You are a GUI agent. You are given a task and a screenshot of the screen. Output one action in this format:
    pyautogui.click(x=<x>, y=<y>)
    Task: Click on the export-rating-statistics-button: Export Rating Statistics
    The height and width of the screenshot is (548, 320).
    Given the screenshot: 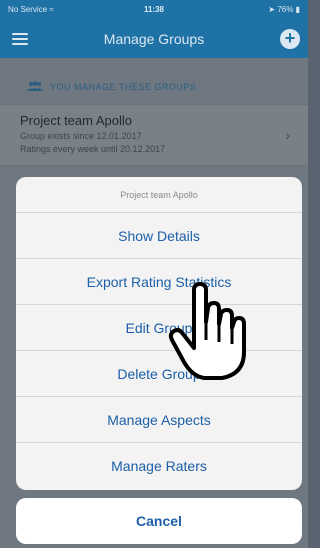 What is the action you would take?
    pyautogui.click(x=159, y=282)
    